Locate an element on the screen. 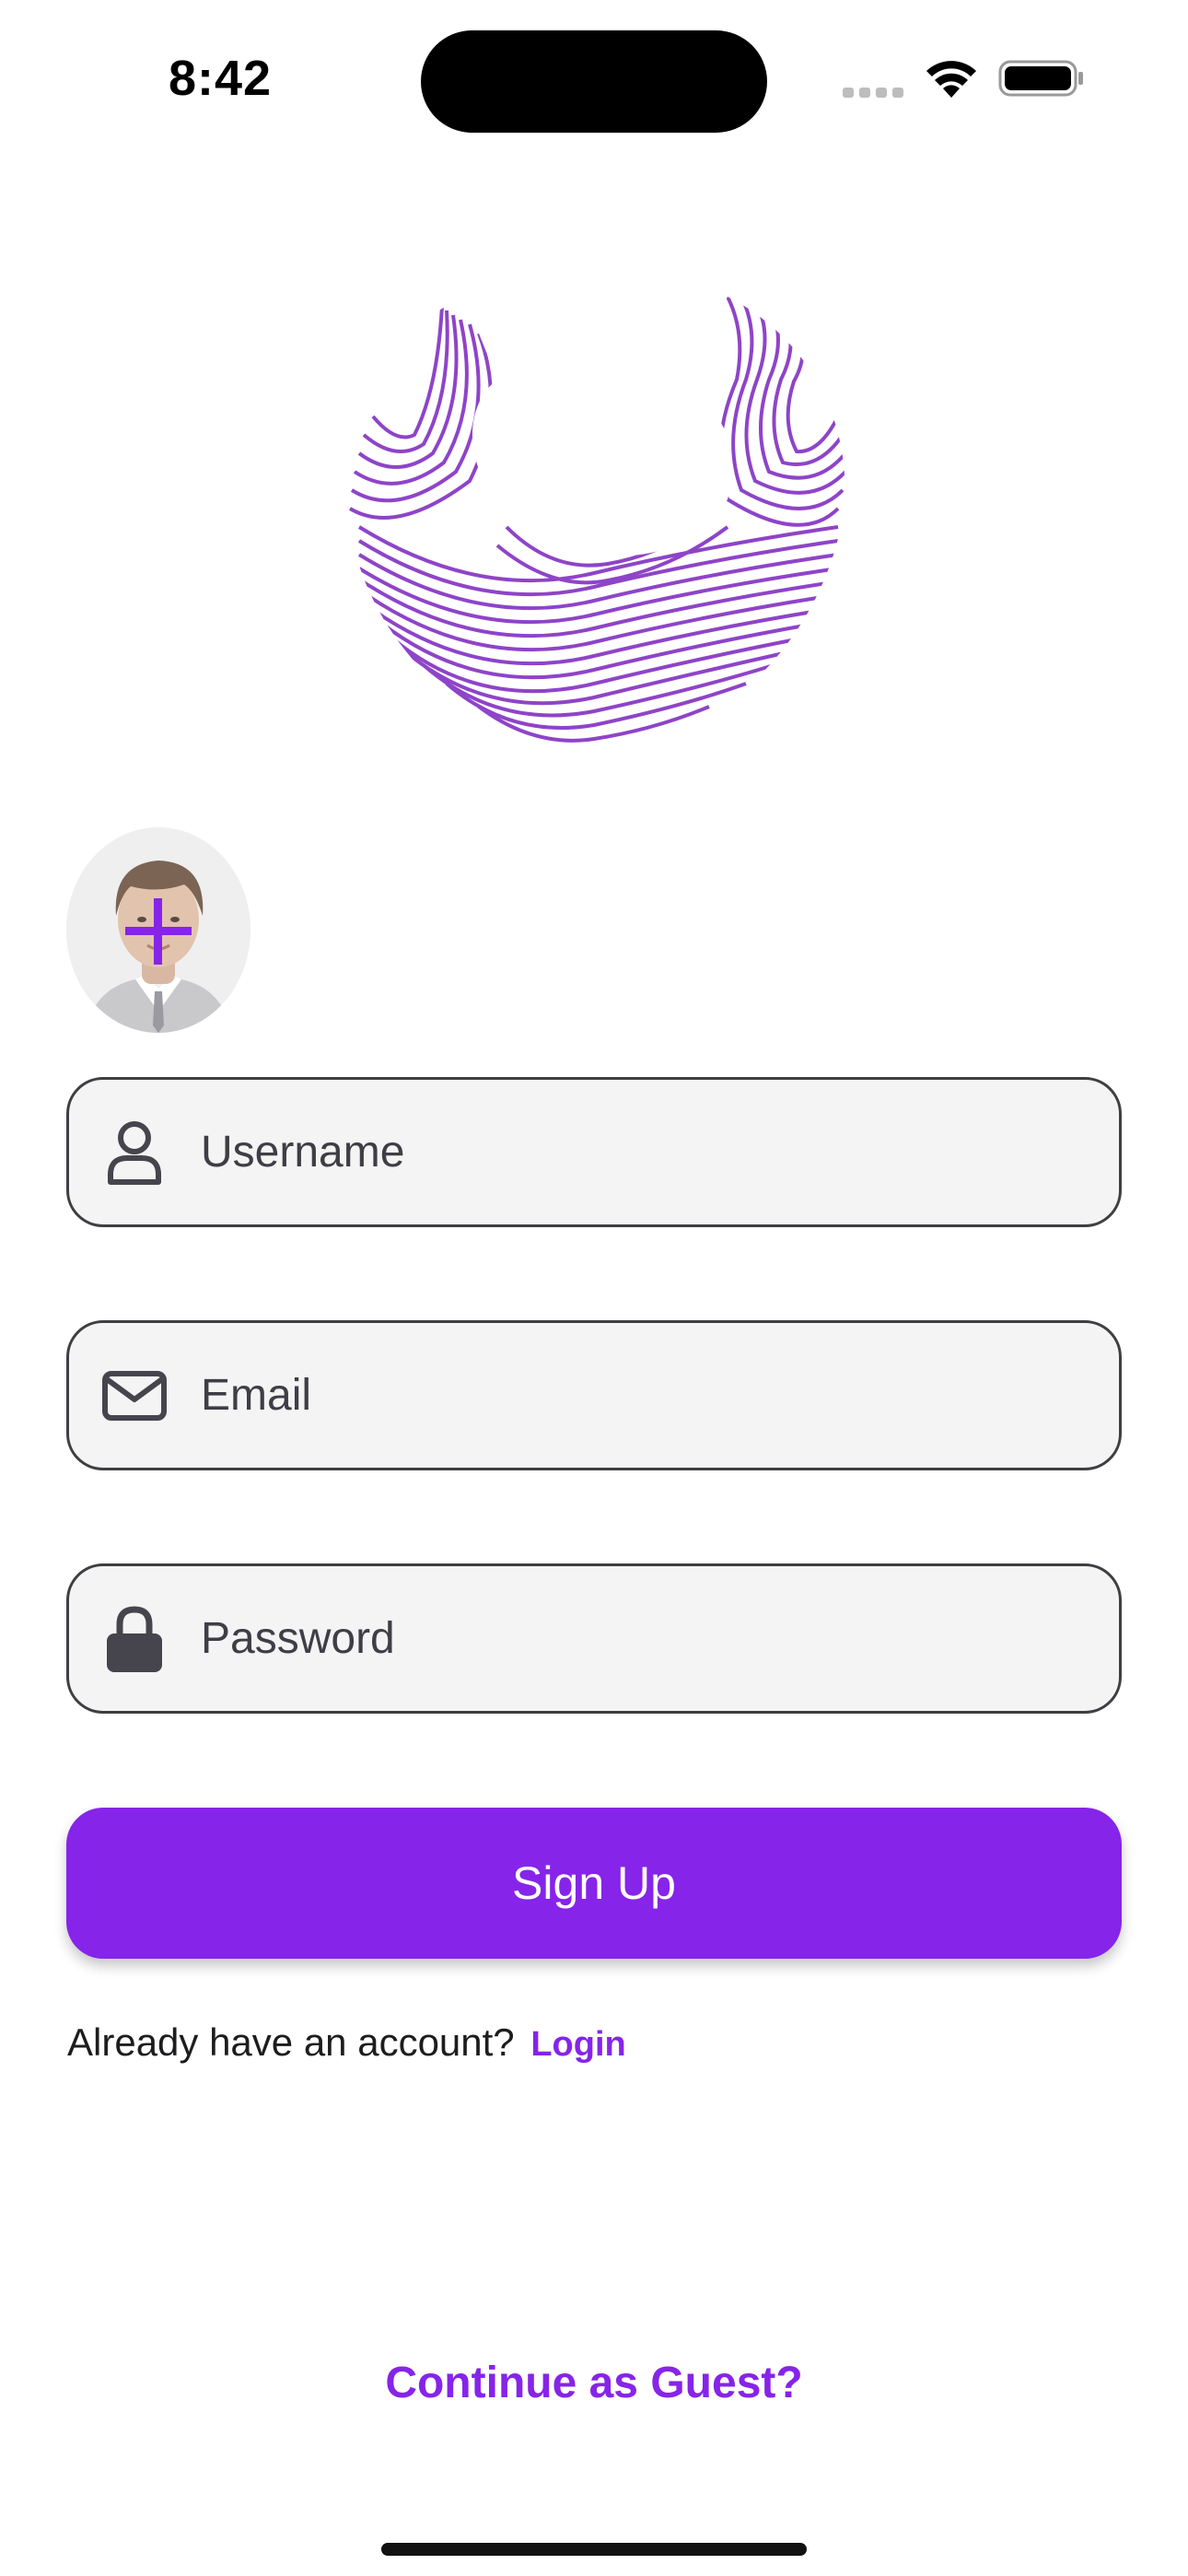 Image resolution: width=1188 pixels, height=2576 pixels. home-indicator is located at coordinates (594, 2549).